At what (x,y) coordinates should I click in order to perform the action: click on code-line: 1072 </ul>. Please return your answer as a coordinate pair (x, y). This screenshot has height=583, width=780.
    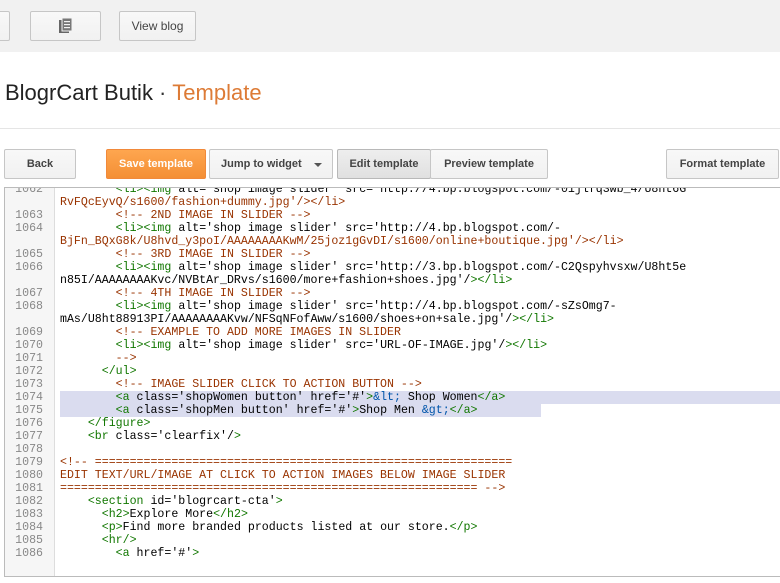
    Looking at the image, I should click on (392, 371).